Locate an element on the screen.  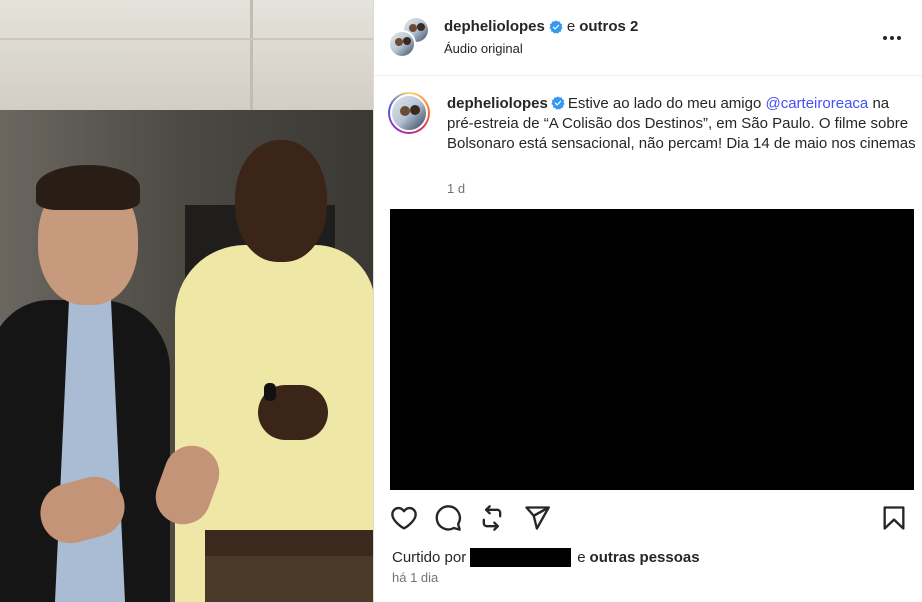
bookmark-icon is located at coordinates (894, 518).